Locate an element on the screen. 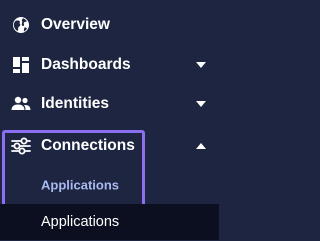 Image resolution: width=320 pixels, height=241 pixels. subnav-section-header: Applications is located at coordinates (109, 185).